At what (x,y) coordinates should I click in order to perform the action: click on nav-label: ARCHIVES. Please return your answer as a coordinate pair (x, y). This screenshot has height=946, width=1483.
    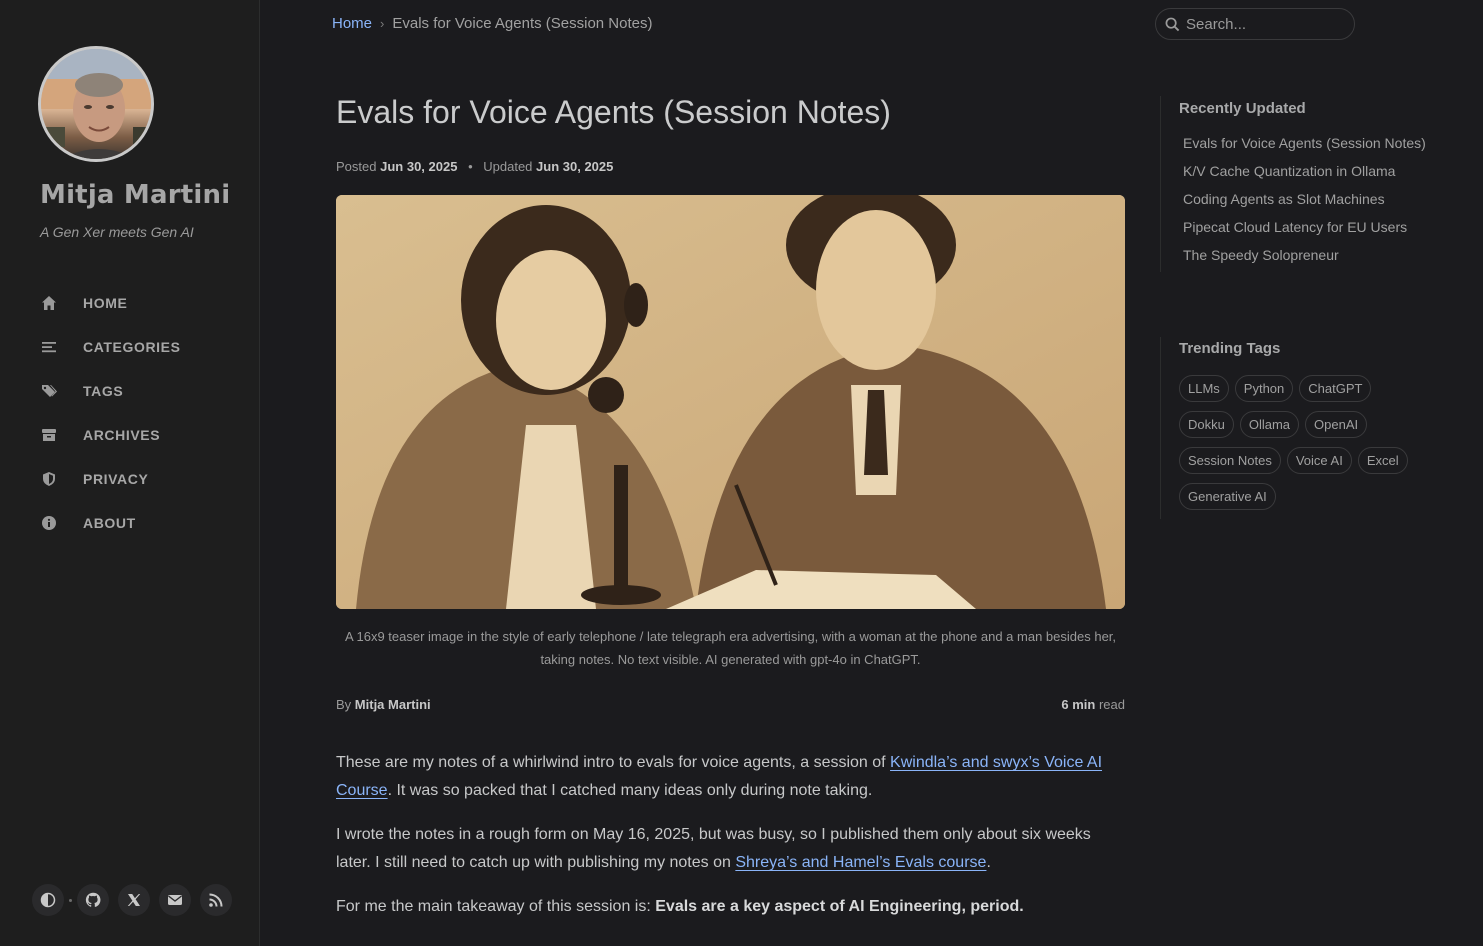
    Looking at the image, I should click on (122, 435).